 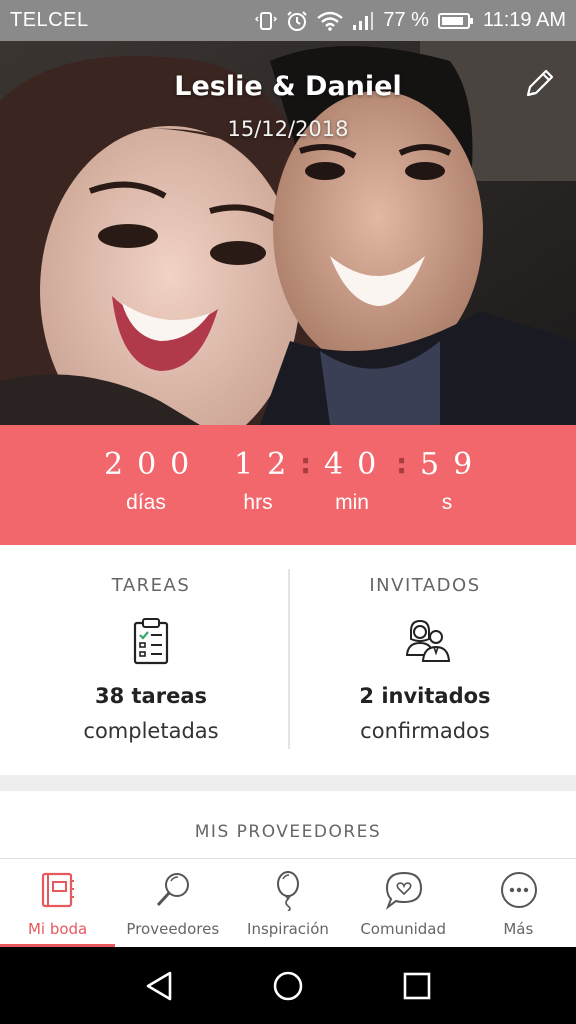 What do you see at coordinates (288, 485) in the screenshot?
I see `wedding-countdown: 200 12 : 40 : 59 días hrs min s` at bounding box center [288, 485].